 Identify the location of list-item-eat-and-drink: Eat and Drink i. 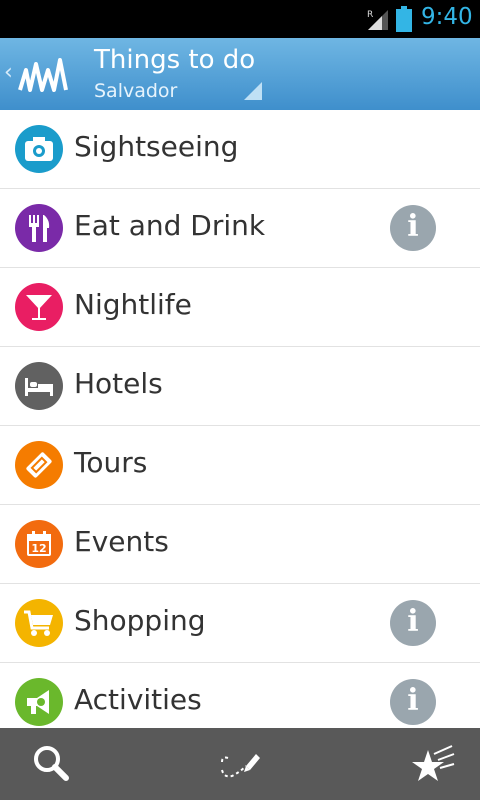
(240, 228).